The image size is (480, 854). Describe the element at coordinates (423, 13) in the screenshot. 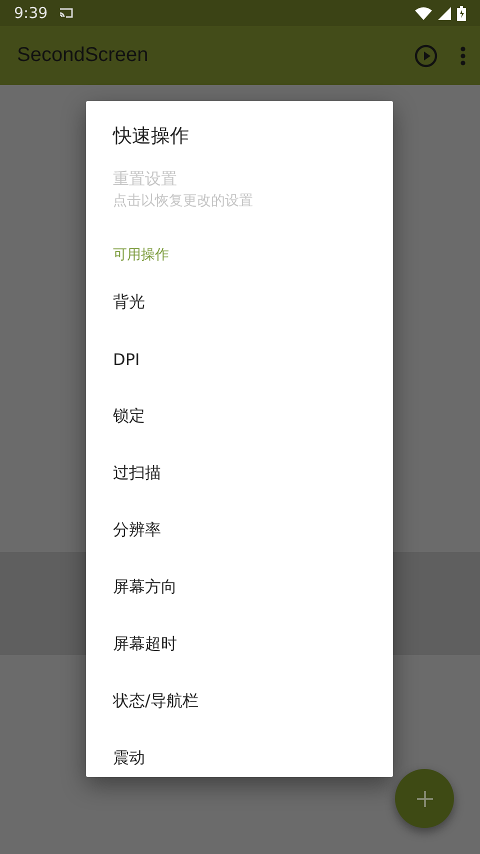

I see `wifi-icon` at that location.